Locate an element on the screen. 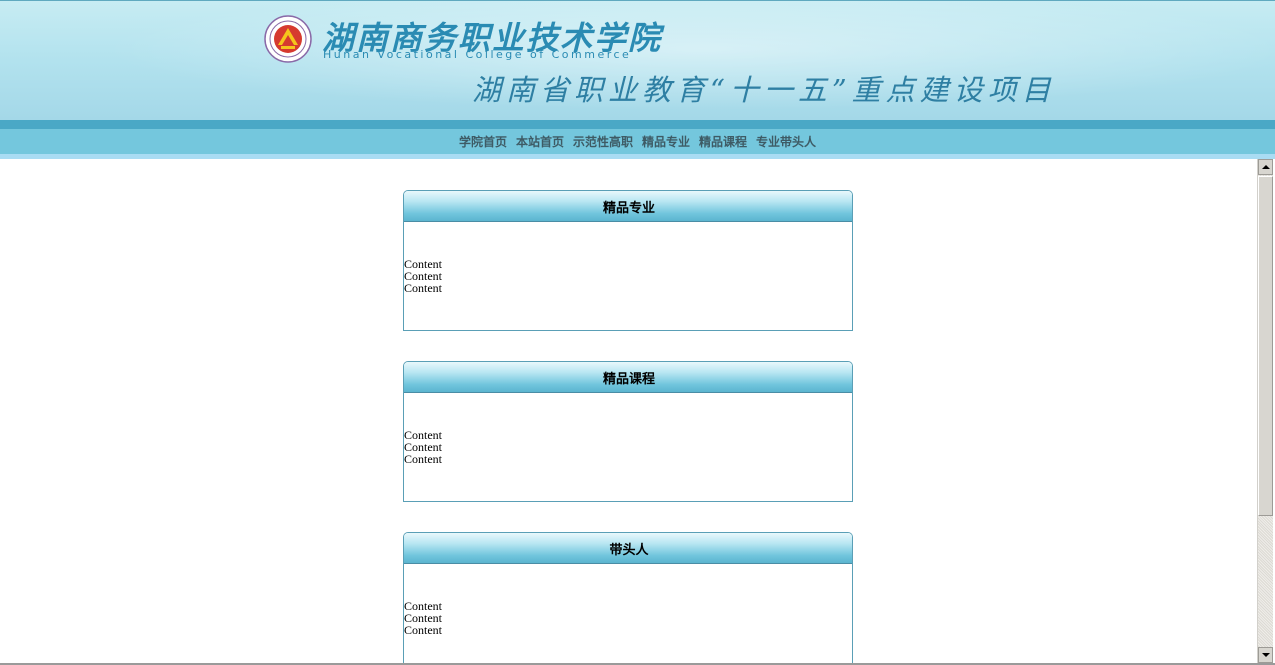 The width and height of the screenshot is (1275, 665). scroll-down-button is located at coordinates (1265, 655).